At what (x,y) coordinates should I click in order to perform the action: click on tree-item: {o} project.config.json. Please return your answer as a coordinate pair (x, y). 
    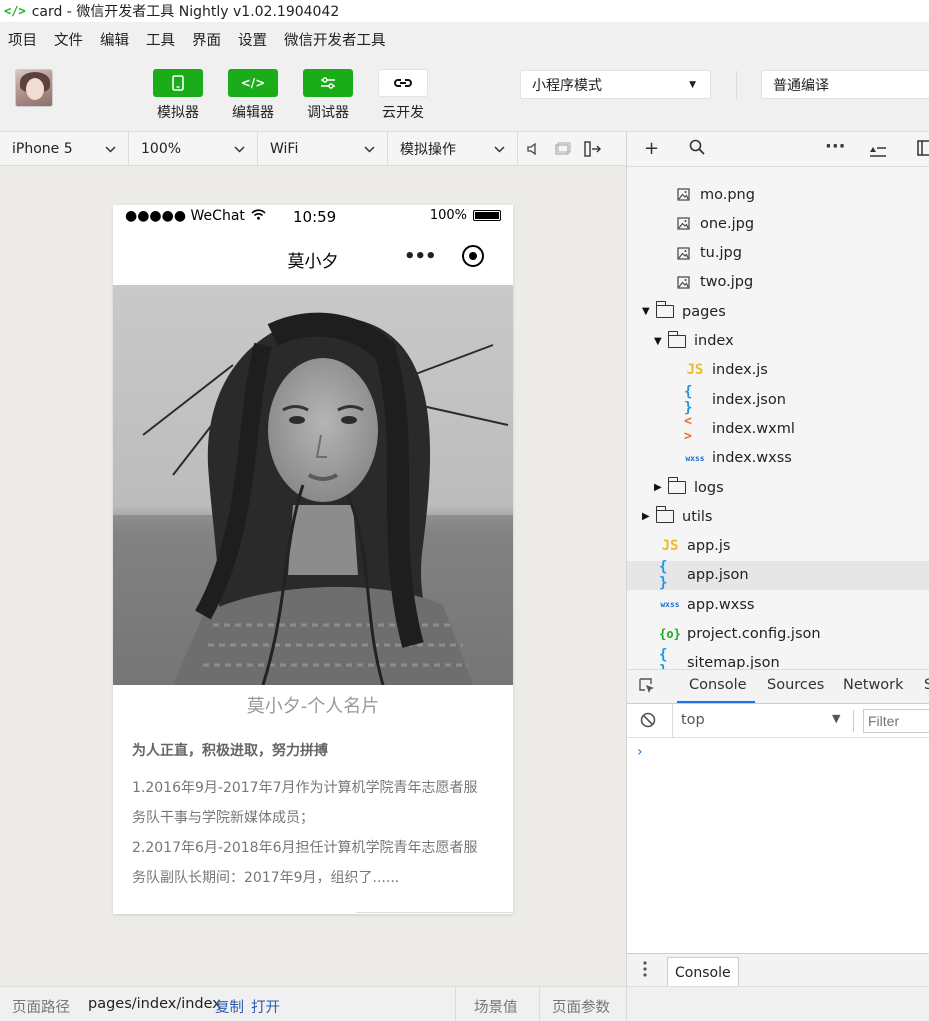
    Looking at the image, I should click on (778, 634).